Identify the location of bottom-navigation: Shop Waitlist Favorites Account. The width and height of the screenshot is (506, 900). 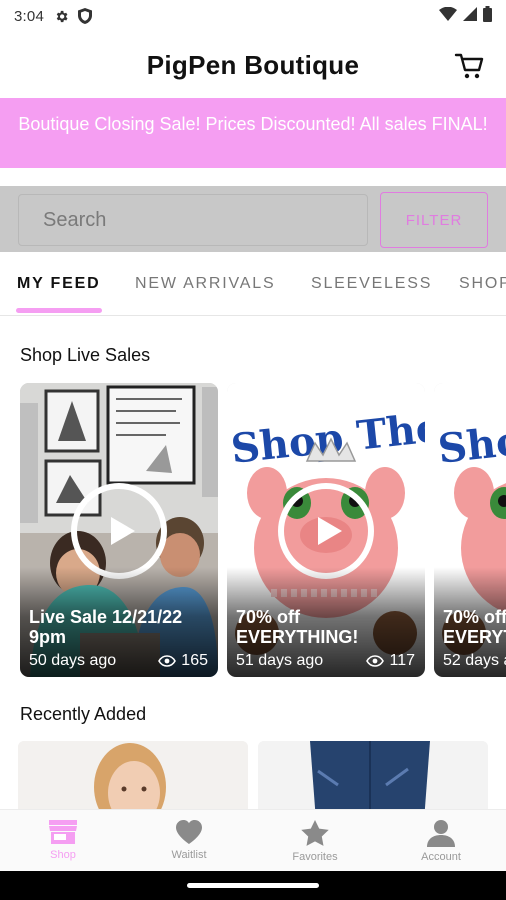
(253, 840).